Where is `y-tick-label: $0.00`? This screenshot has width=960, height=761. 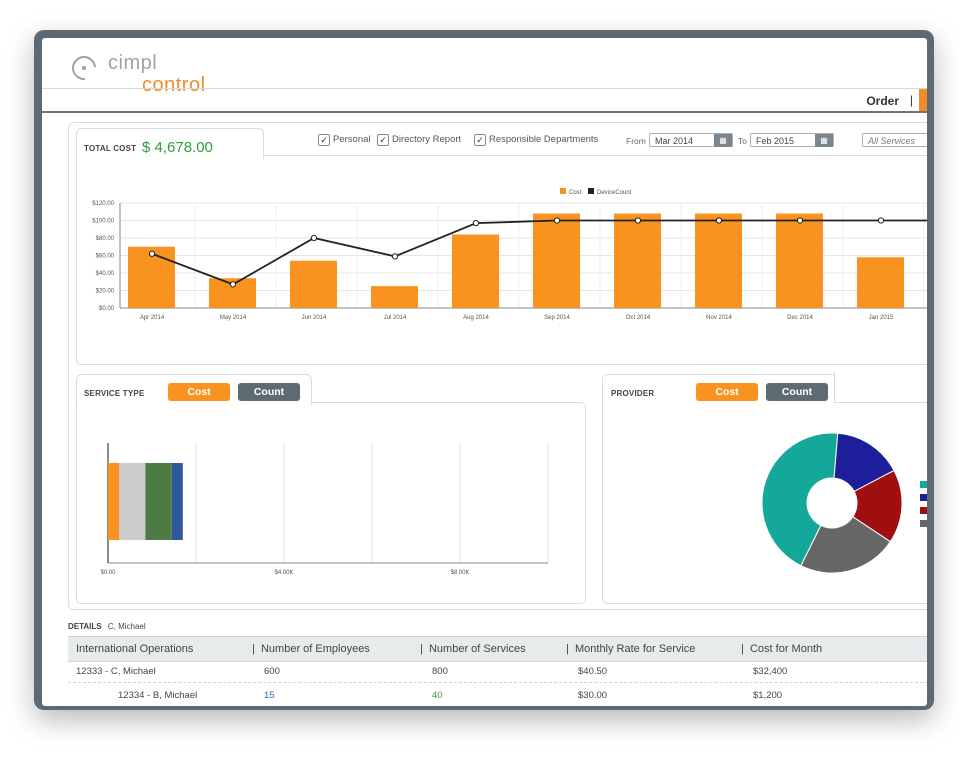 y-tick-label: $0.00 is located at coordinates (107, 309).